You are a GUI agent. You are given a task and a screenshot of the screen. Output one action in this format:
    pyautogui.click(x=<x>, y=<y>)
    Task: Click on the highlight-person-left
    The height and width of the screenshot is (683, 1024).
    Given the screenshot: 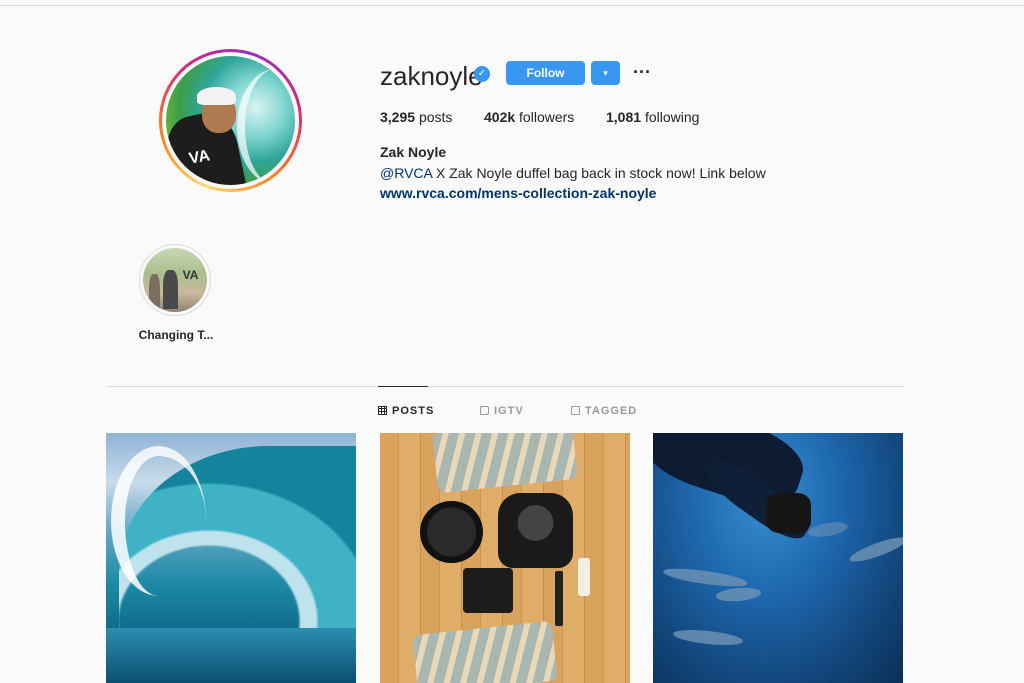 What is the action you would take?
    pyautogui.click(x=154, y=291)
    